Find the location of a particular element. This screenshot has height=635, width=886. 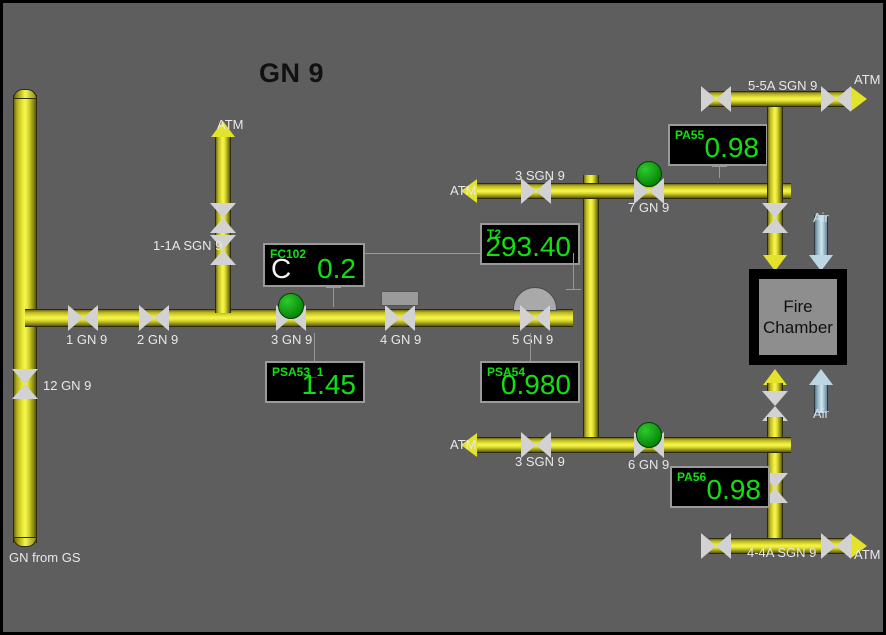

signal-cap-pa55 is located at coordinates (719, 166).